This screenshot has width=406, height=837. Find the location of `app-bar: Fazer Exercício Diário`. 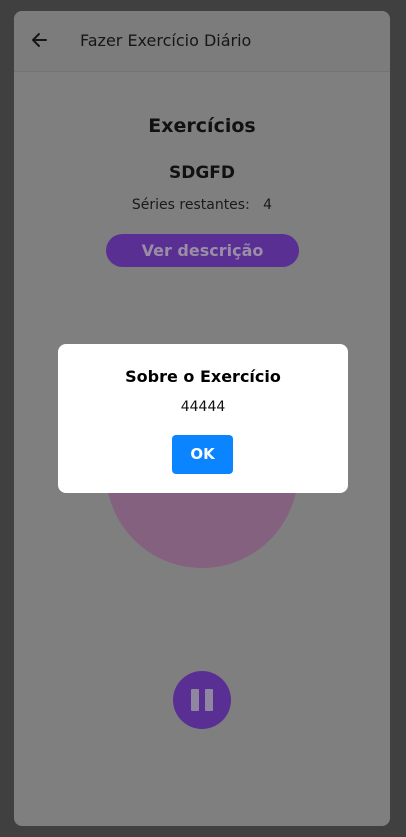

app-bar: Fazer Exercício Diário is located at coordinates (202, 41).